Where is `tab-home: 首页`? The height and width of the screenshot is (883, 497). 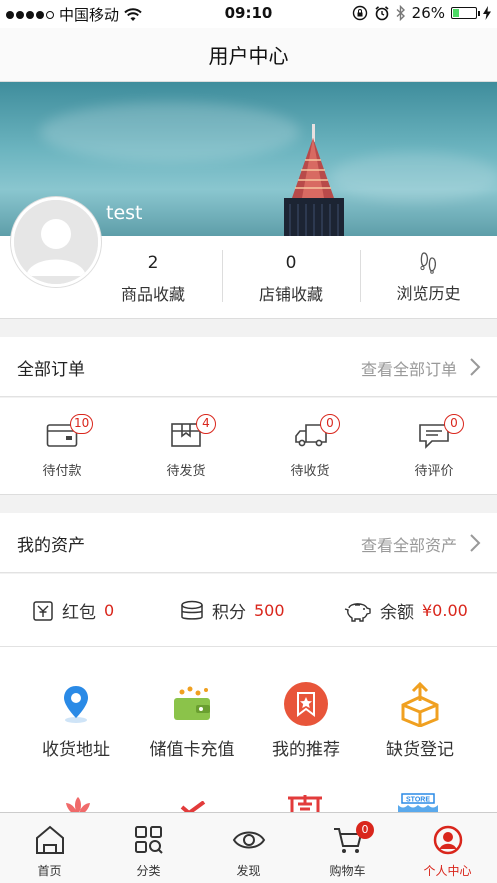 tab-home: 首页 is located at coordinates (49, 848).